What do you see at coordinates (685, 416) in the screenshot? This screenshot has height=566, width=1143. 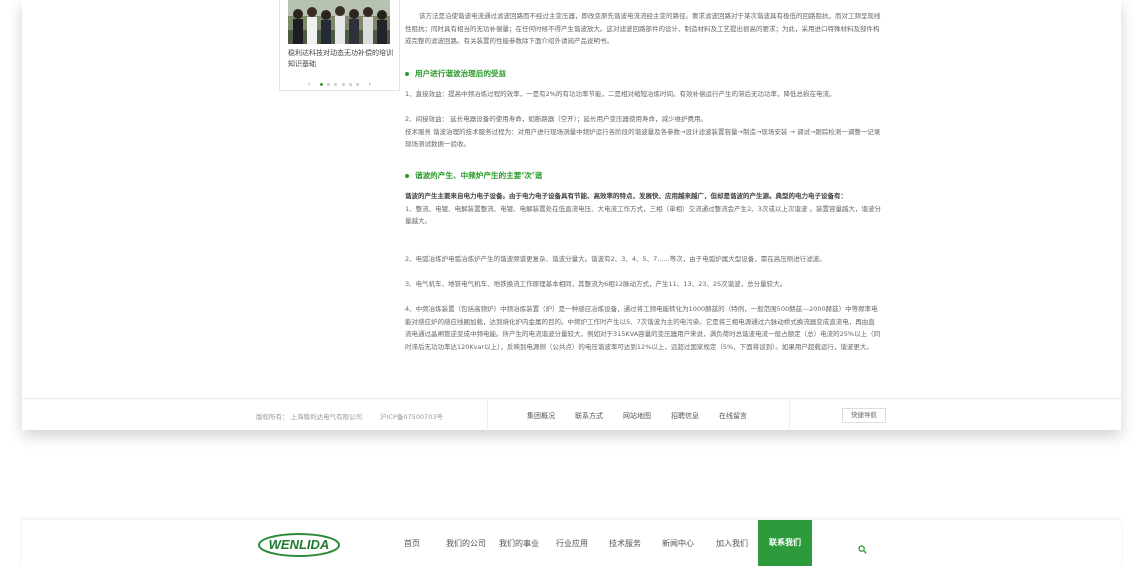 I see `footer-link: 招聘信息` at bounding box center [685, 416].